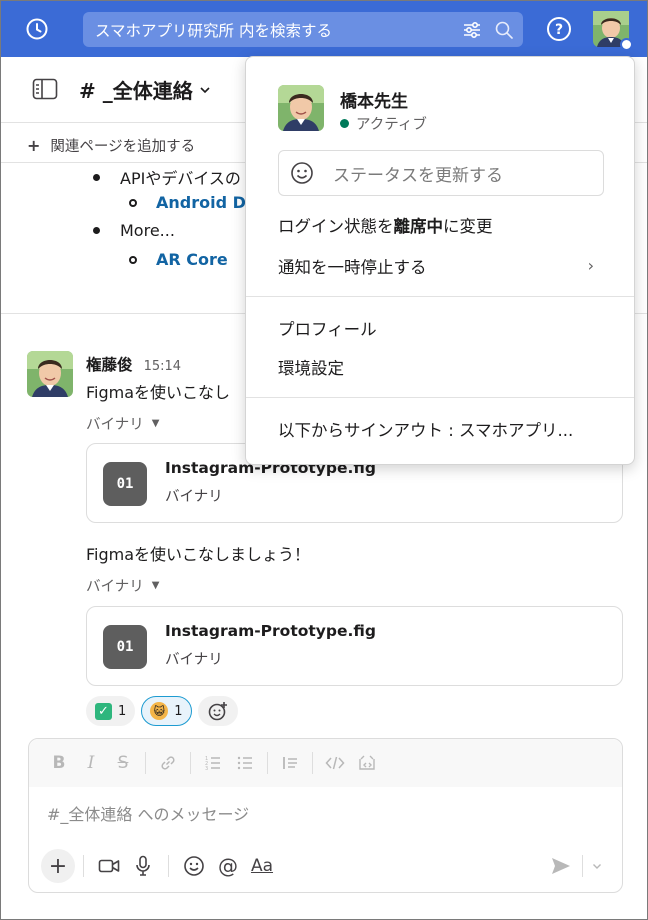 The height and width of the screenshot is (920, 648). I want to click on pause-notifications-label: 通知を一時停止する, so click(352, 267).